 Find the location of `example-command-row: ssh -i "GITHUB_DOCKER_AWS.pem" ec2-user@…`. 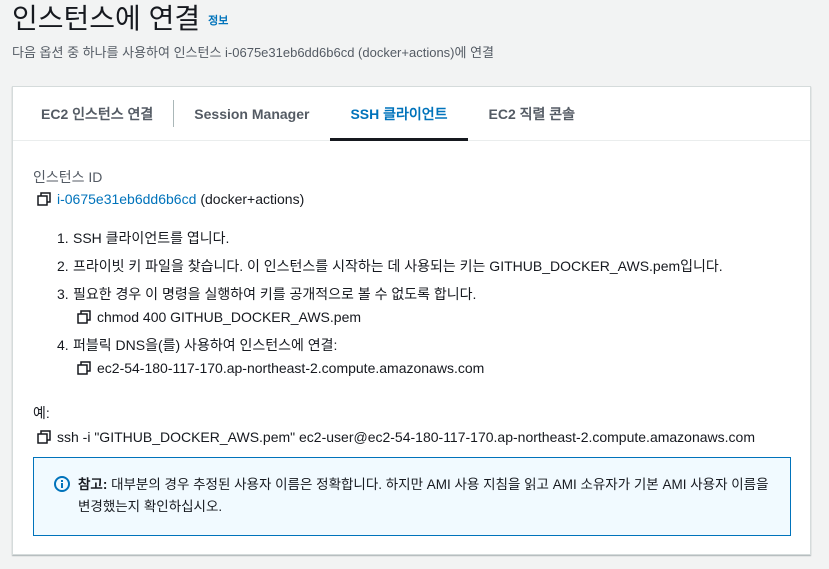

example-command-row: ssh -i "GITHUB_DOCKER_AWS.pem" ec2-user@… is located at coordinates (396, 437).